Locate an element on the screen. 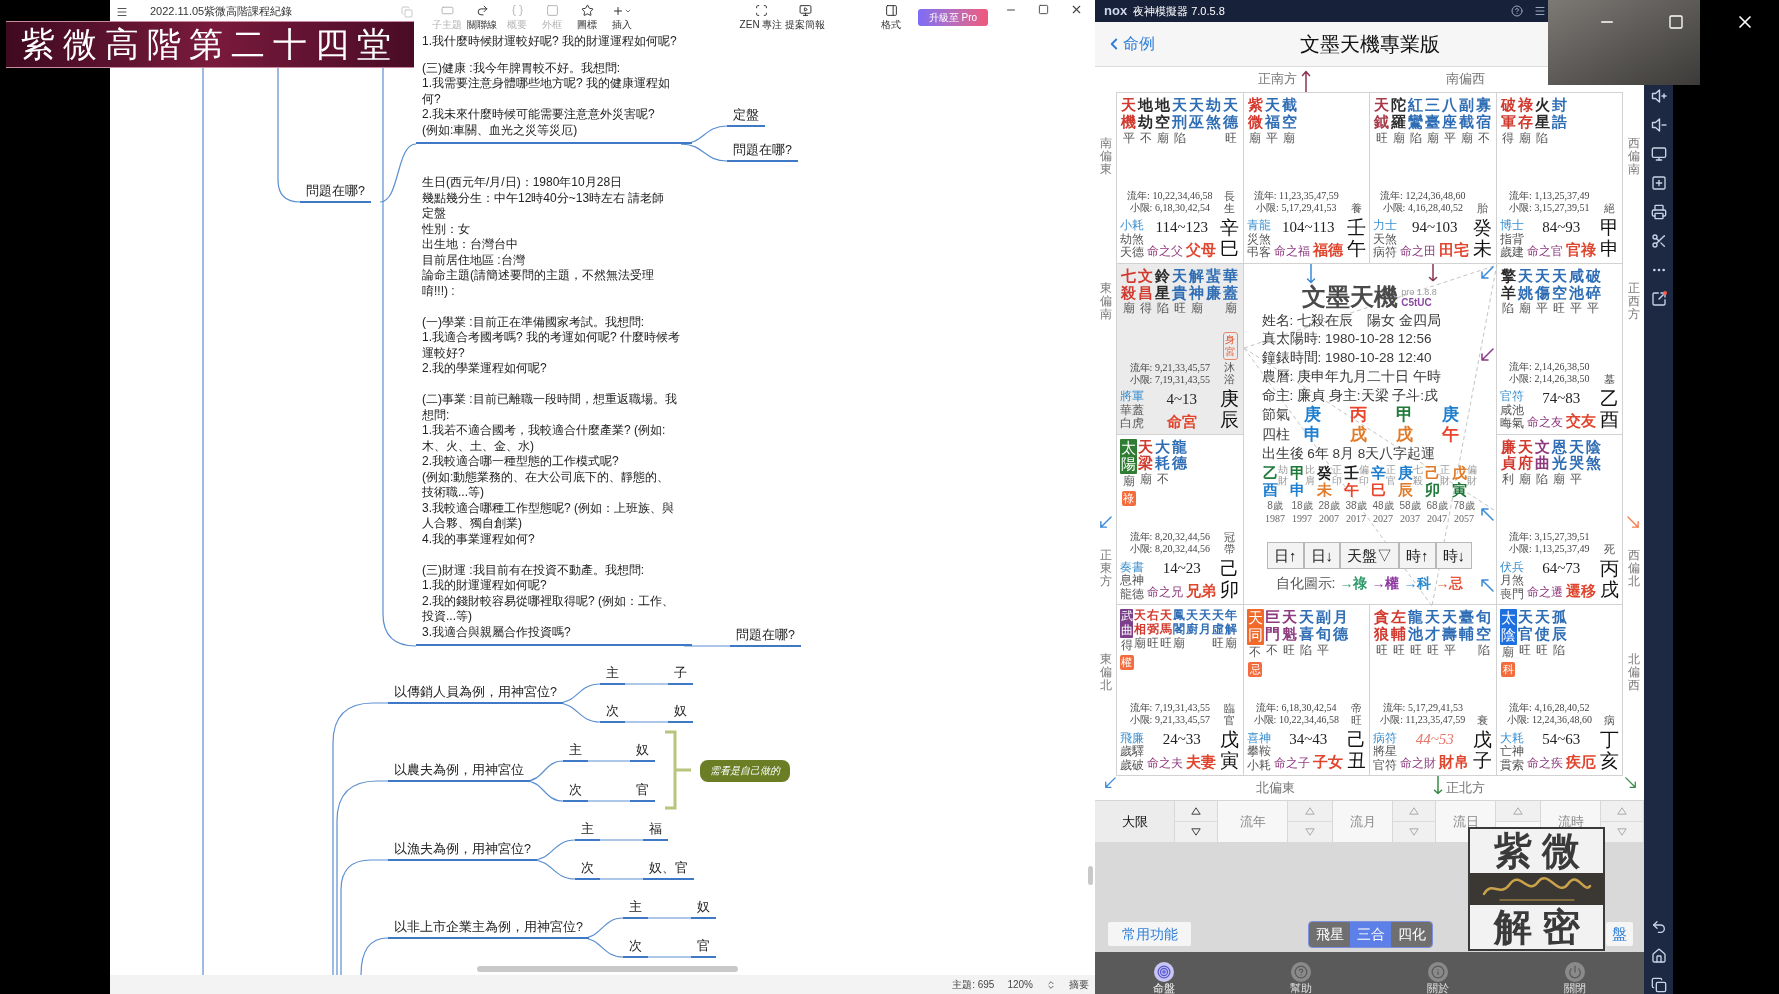 Image resolution: width=1779 pixels, height=994 pixels. decade-range: 74~83 is located at coordinates (1561, 397).